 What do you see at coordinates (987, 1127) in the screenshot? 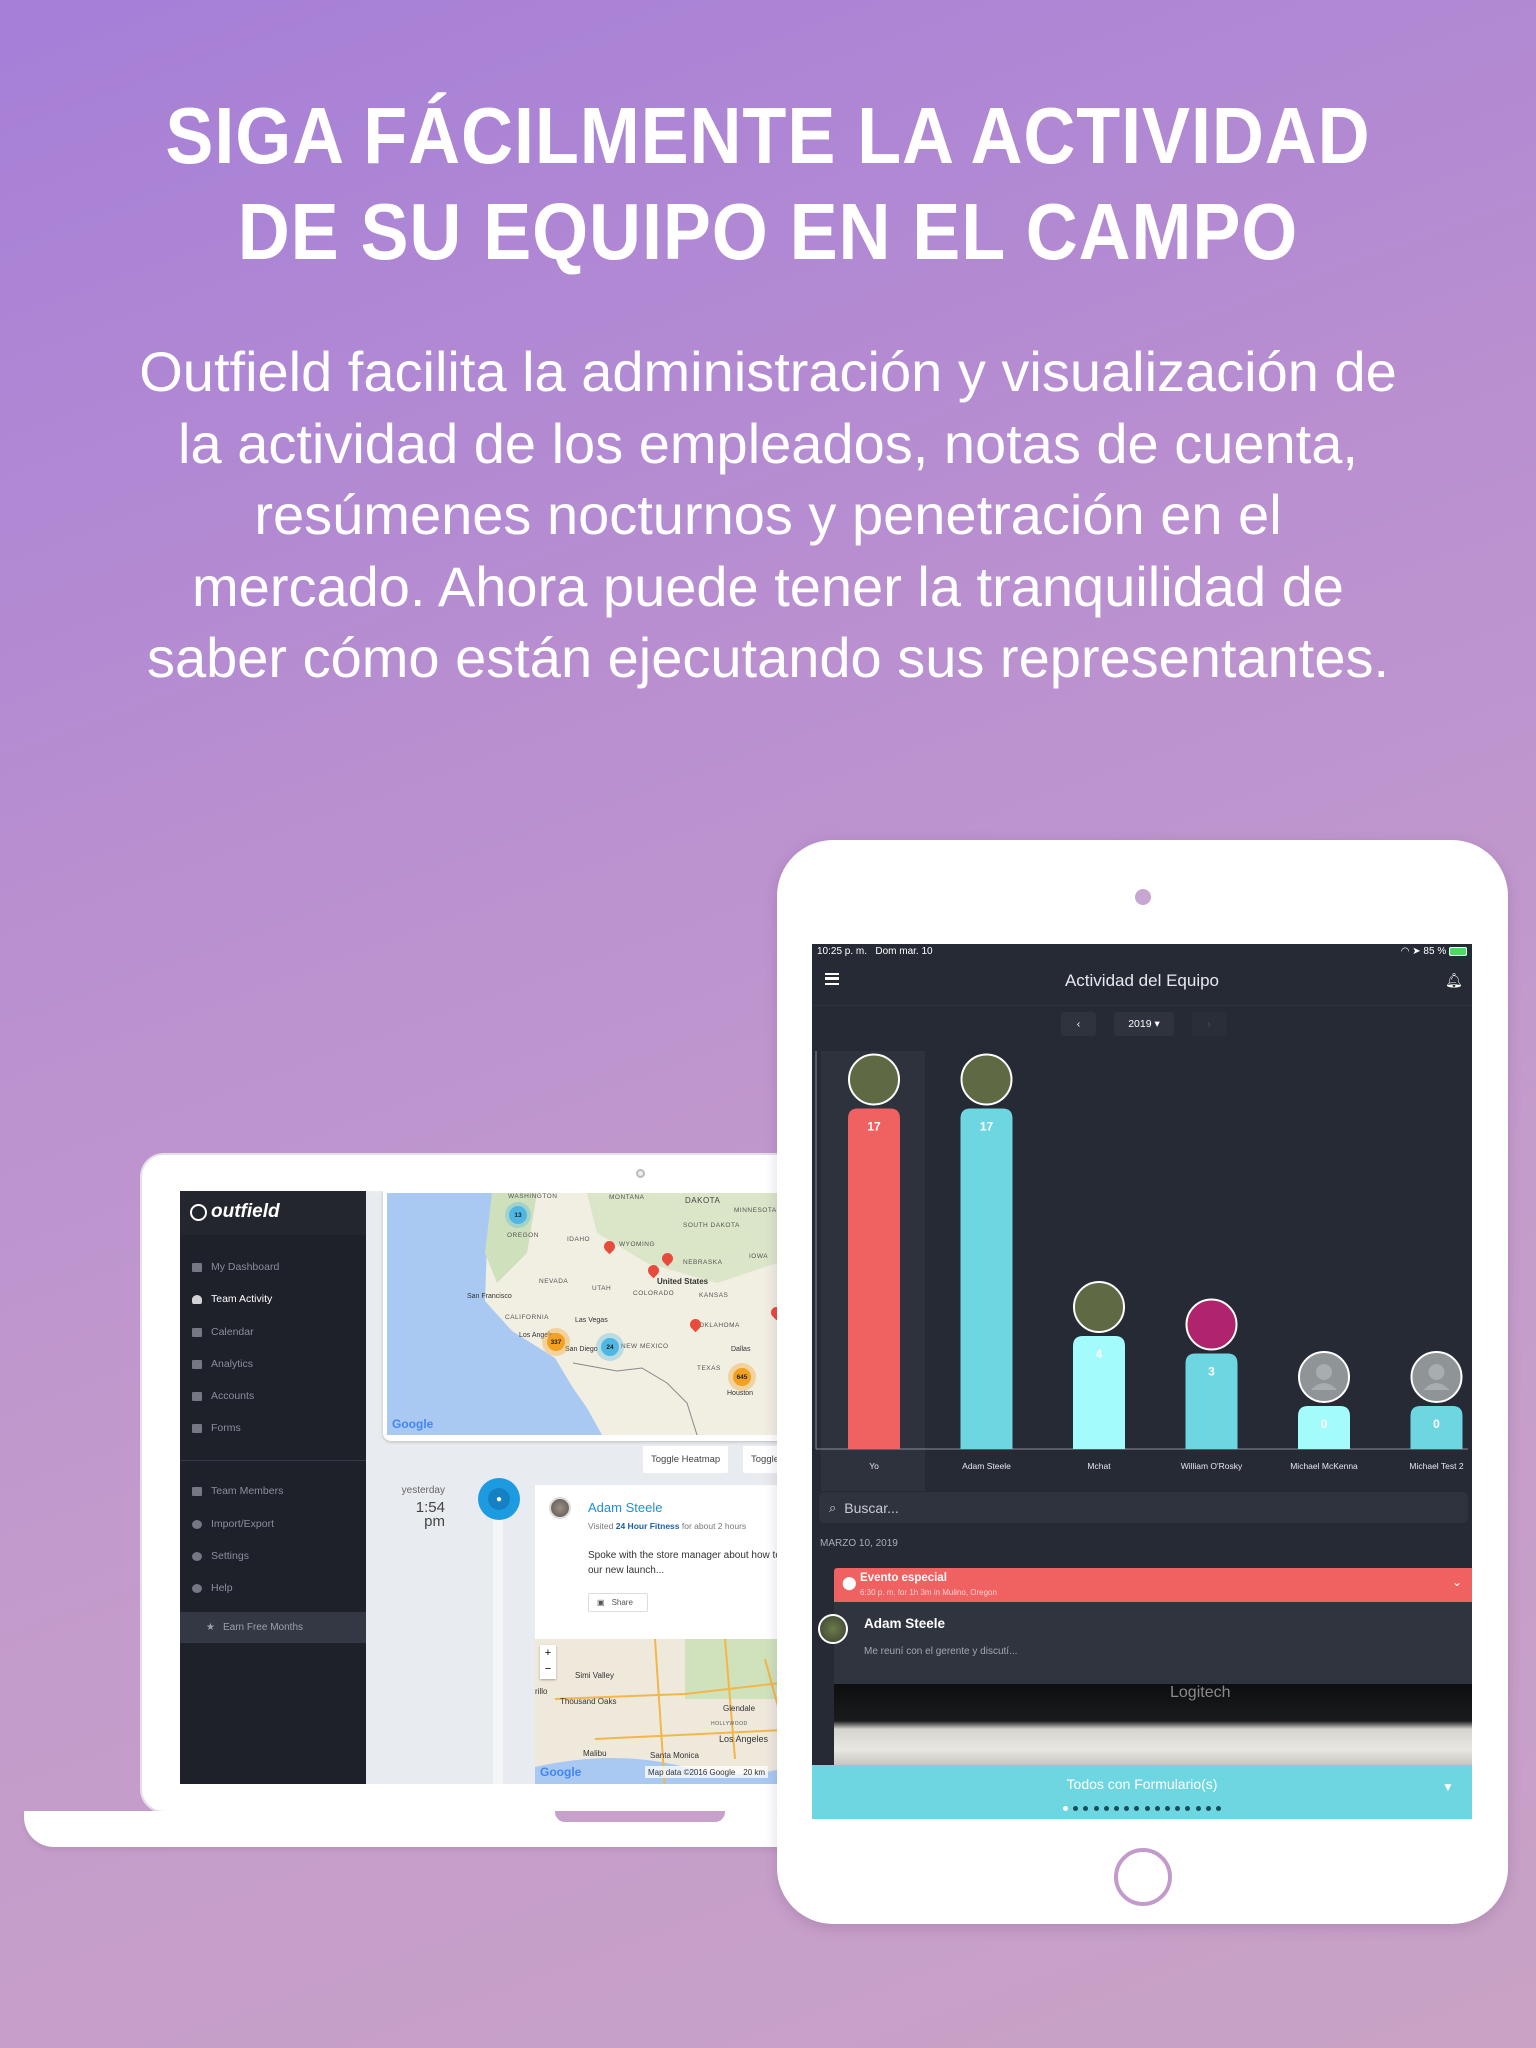
I see `bar-value-label: 17` at bounding box center [987, 1127].